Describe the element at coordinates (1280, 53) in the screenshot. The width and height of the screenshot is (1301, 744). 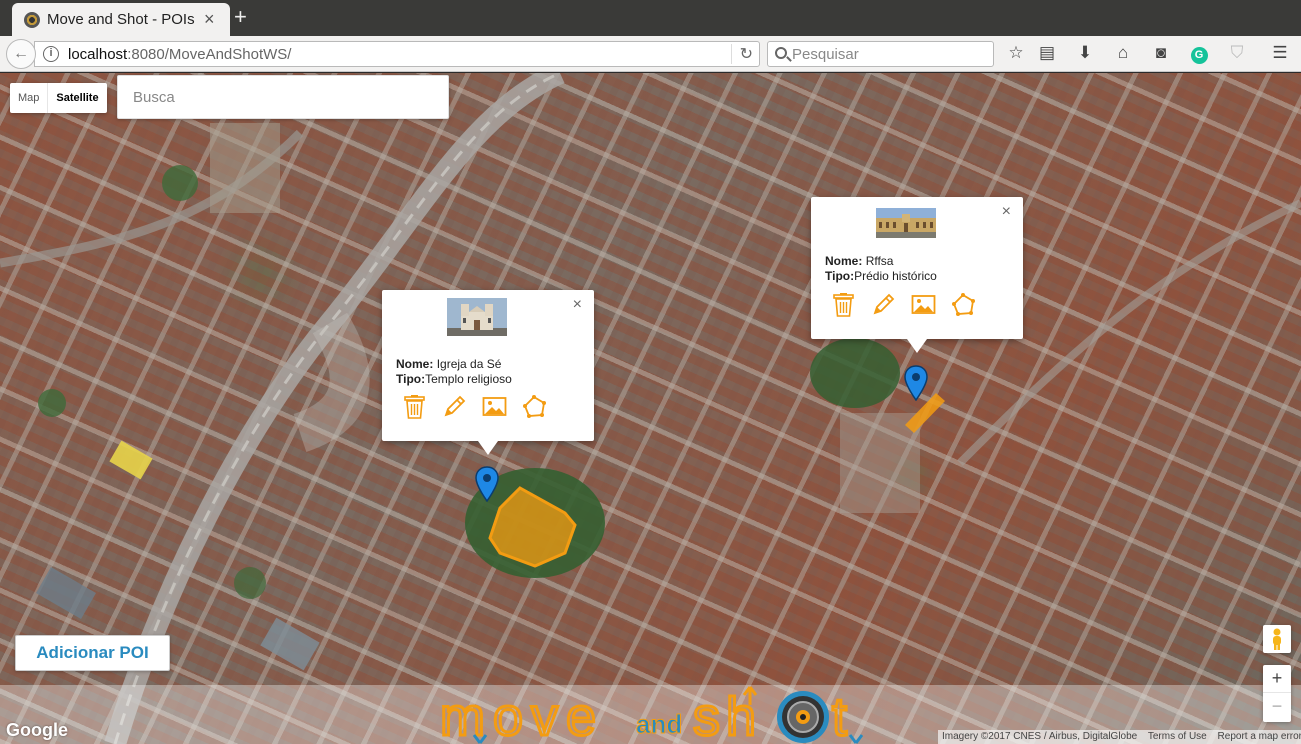
I see `menu-icon: ☰` at that location.